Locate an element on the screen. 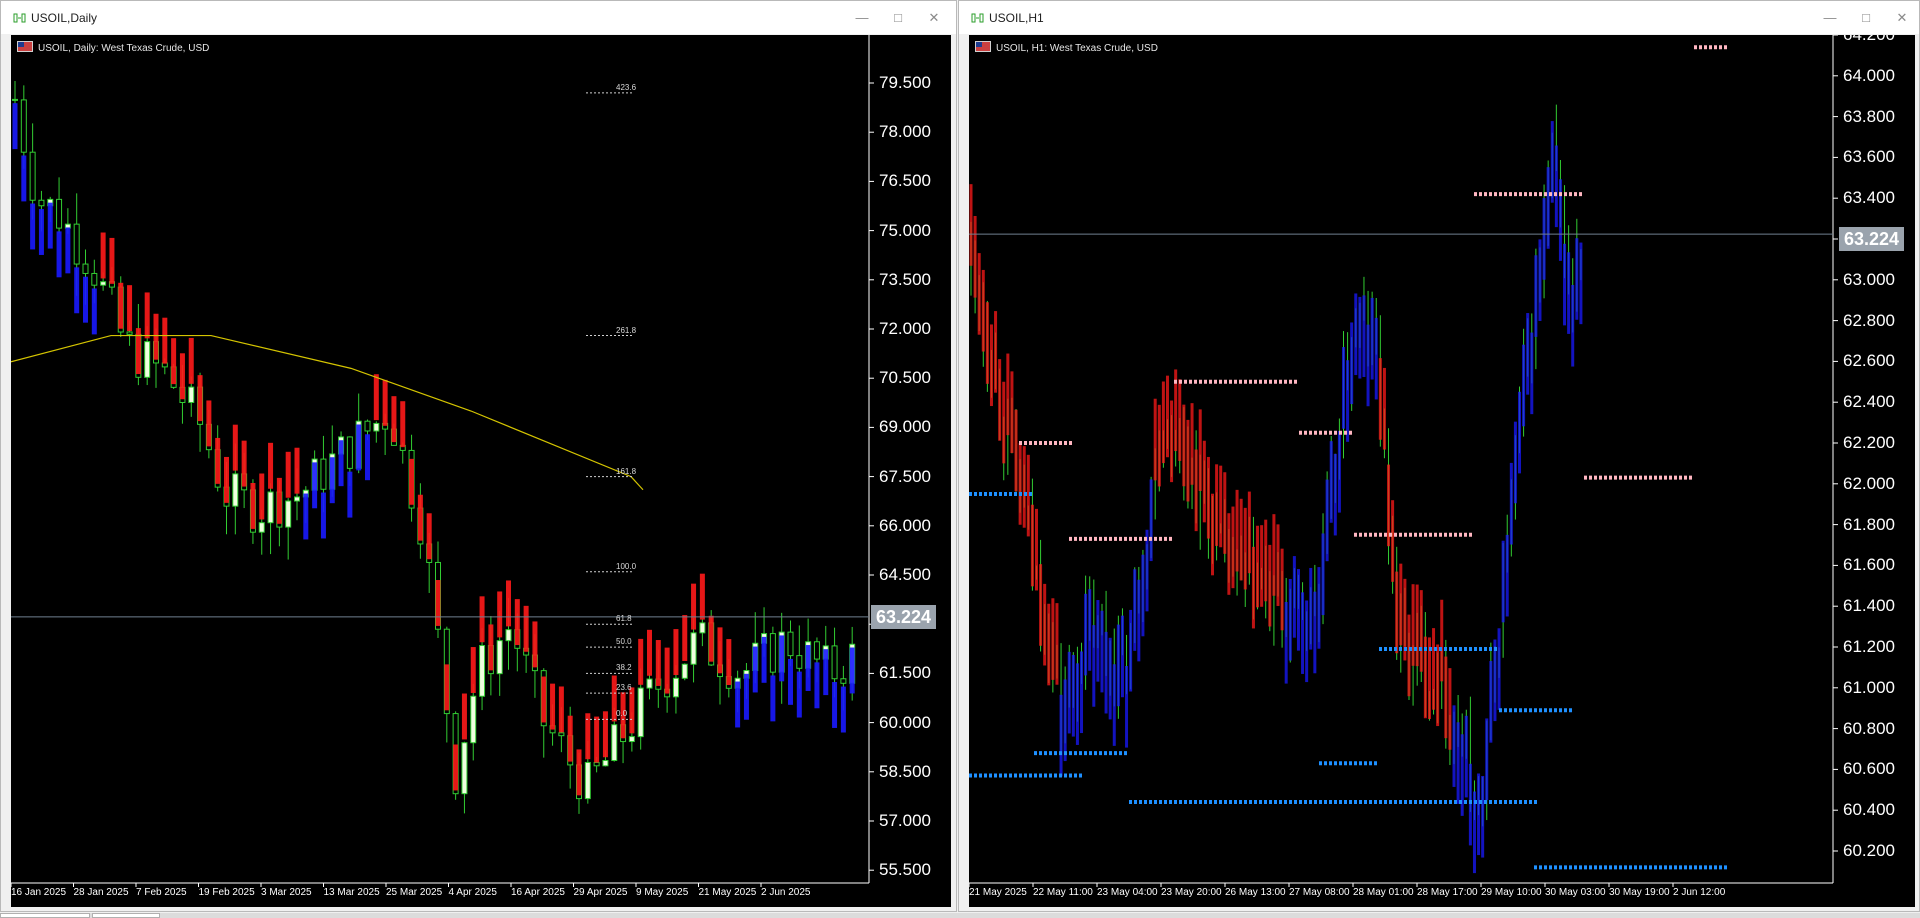 The height and width of the screenshot is (918, 1920). tab-h1 is located at coordinates (126, 915).